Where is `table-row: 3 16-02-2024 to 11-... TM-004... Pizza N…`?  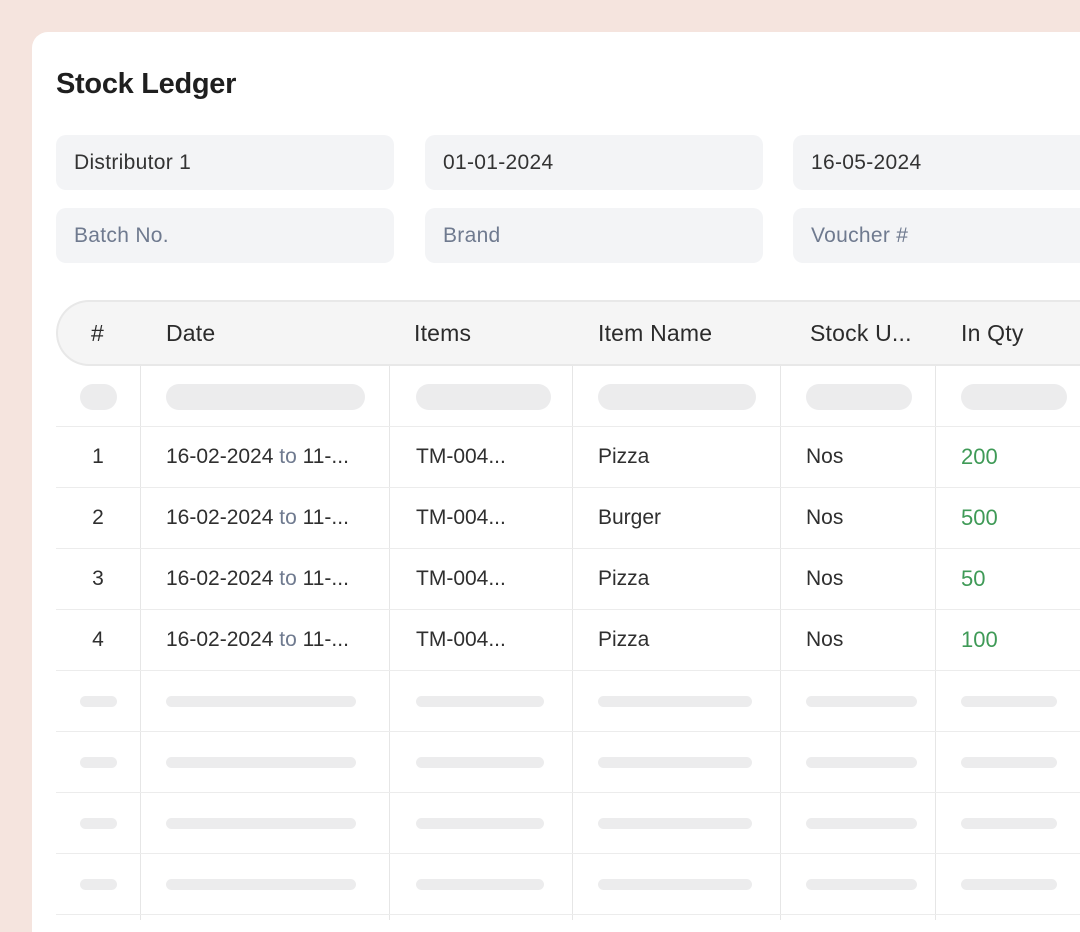
table-row: 3 16-02-2024 to 11-... TM-004... Pizza N… is located at coordinates (568, 579).